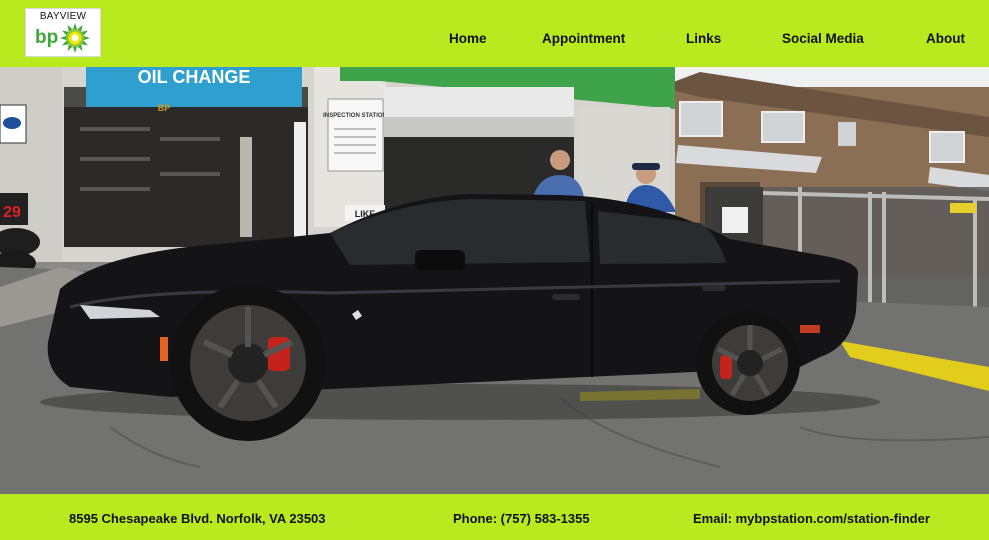 The image size is (989, 540). Describe the element at coordinates (63, 16) in the screenshot. I see `logo-location-text: BAYVIEW` at that location.